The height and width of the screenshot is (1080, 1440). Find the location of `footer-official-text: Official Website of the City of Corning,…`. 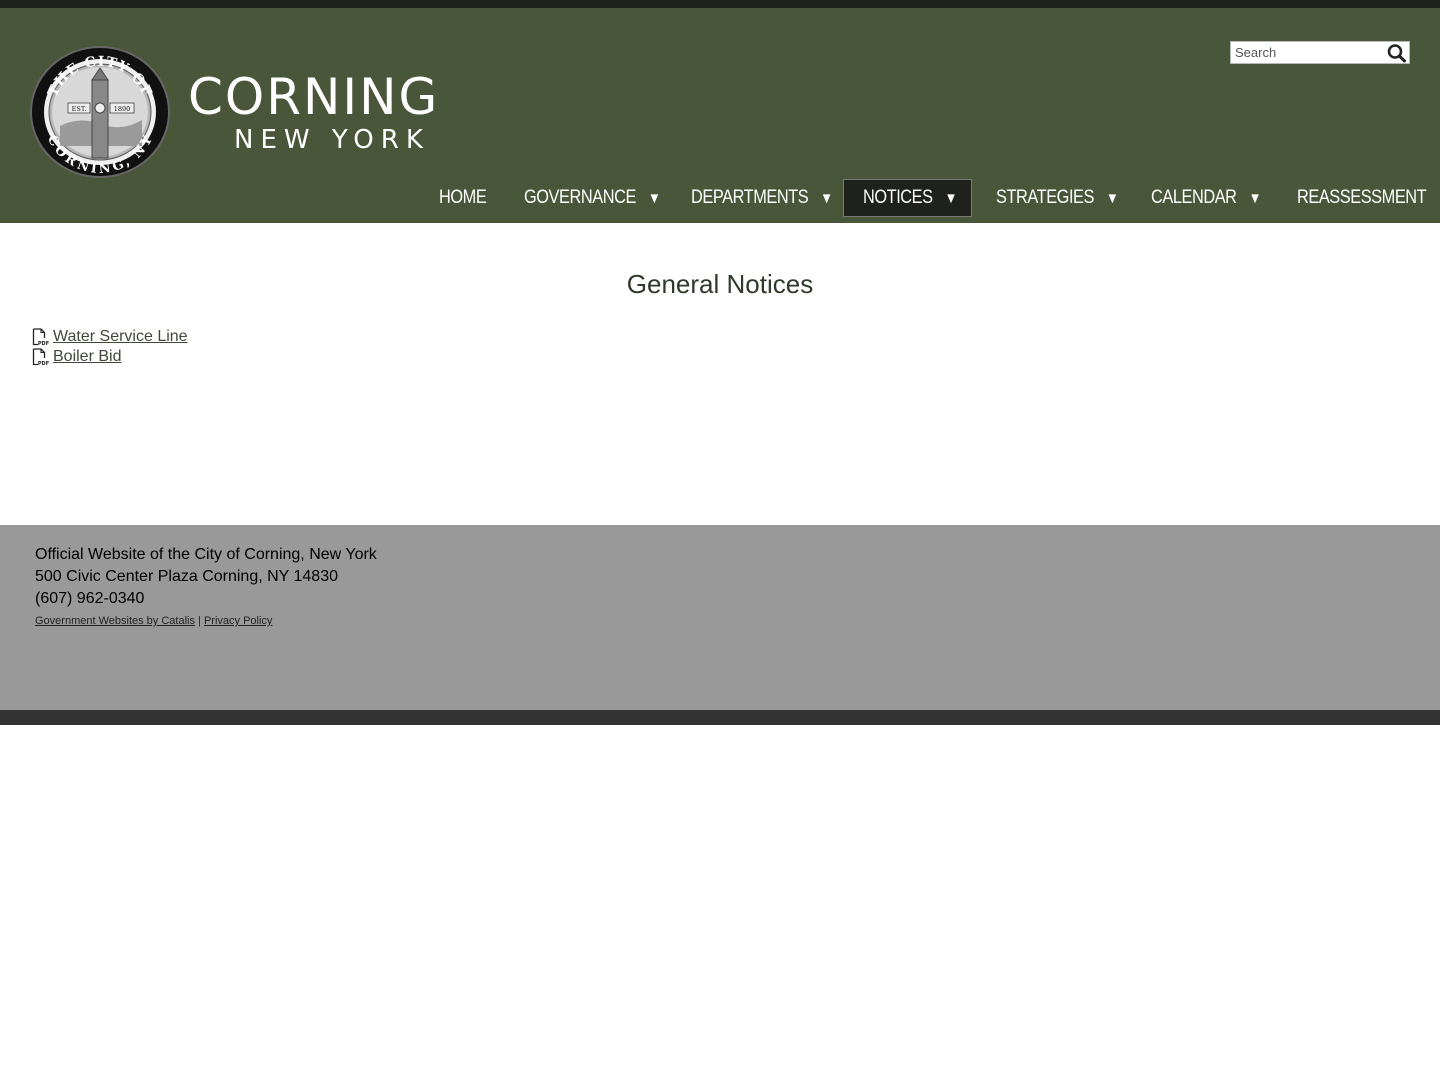

footer-official-text: Official Website of the City of Corning,… is located at coordinates (206, 554).